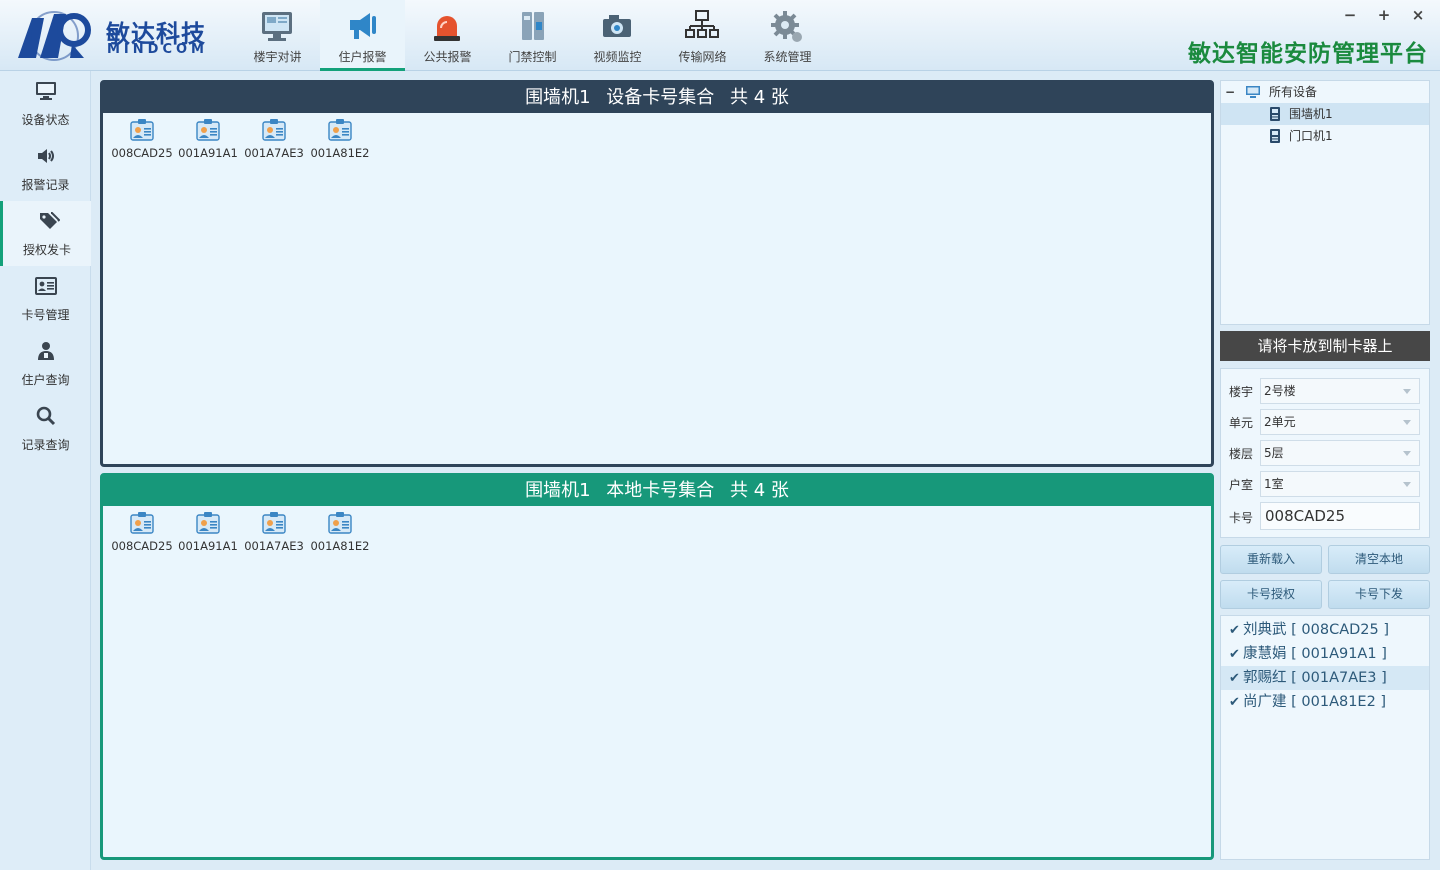 This screenshot has width=1440, height=870. I want to click on resident-row: ✔ 尚广建 [ 001A81E2 ], so click(1325, 702).